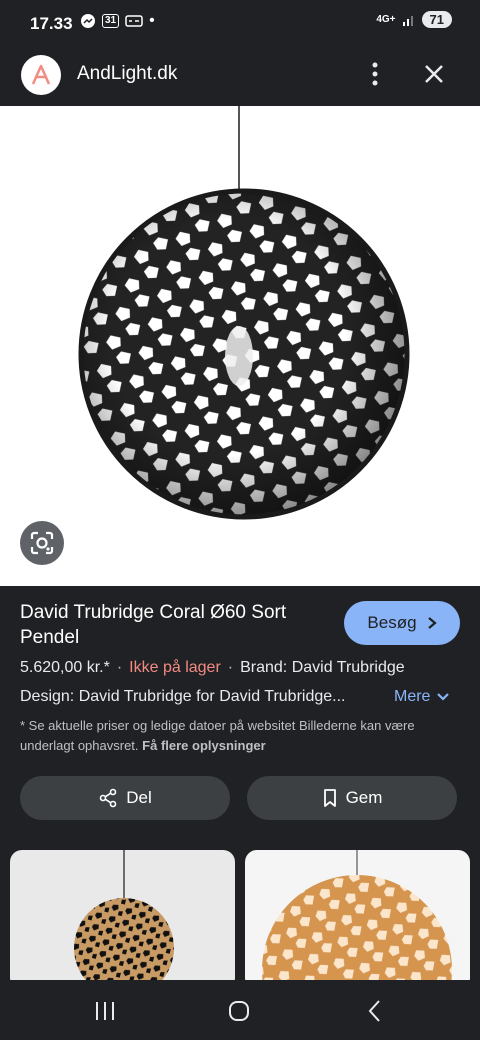  What do you see at coordinates (108, 798) in the screenshot?
I see `share-icon` at bounding box center [108, 798].